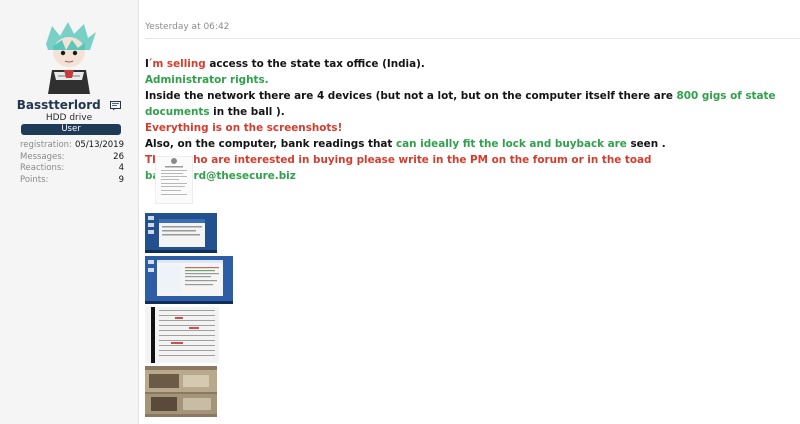  I want to click on text-fragment: ́m selling, so click(177, 64).